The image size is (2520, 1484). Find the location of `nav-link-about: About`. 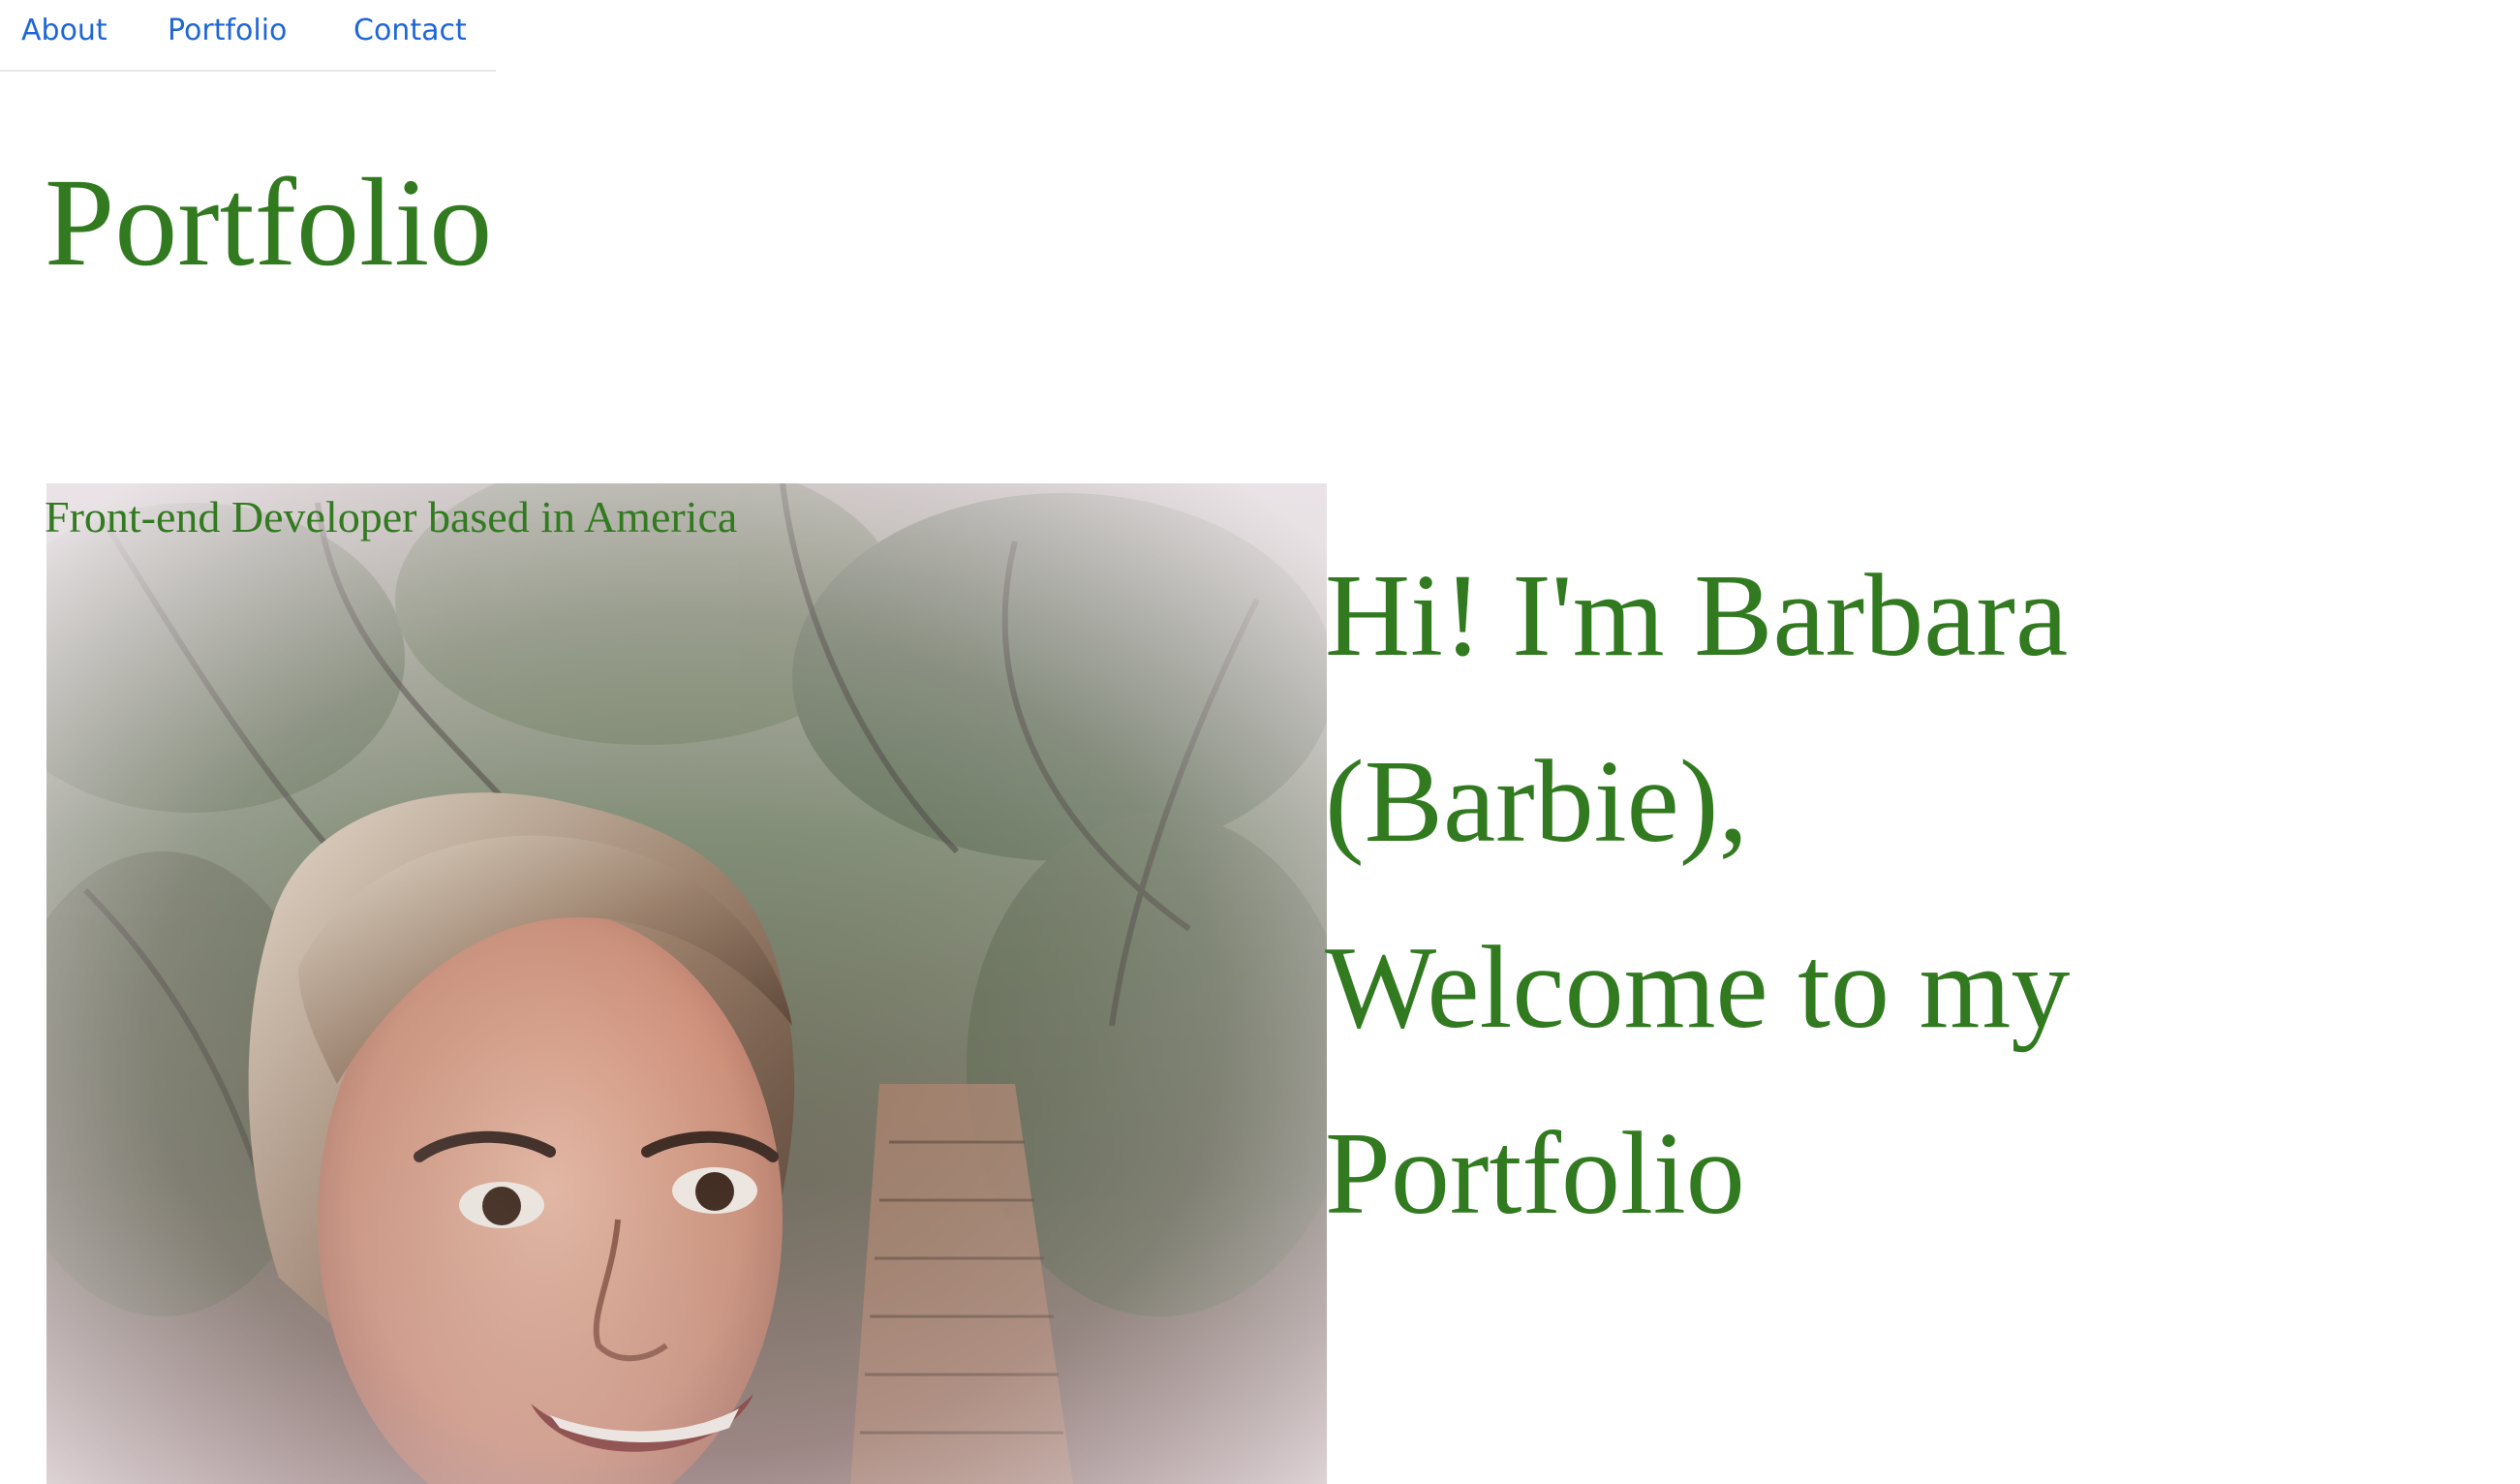

nav-link-about: About is located at coordinates (65, 31).